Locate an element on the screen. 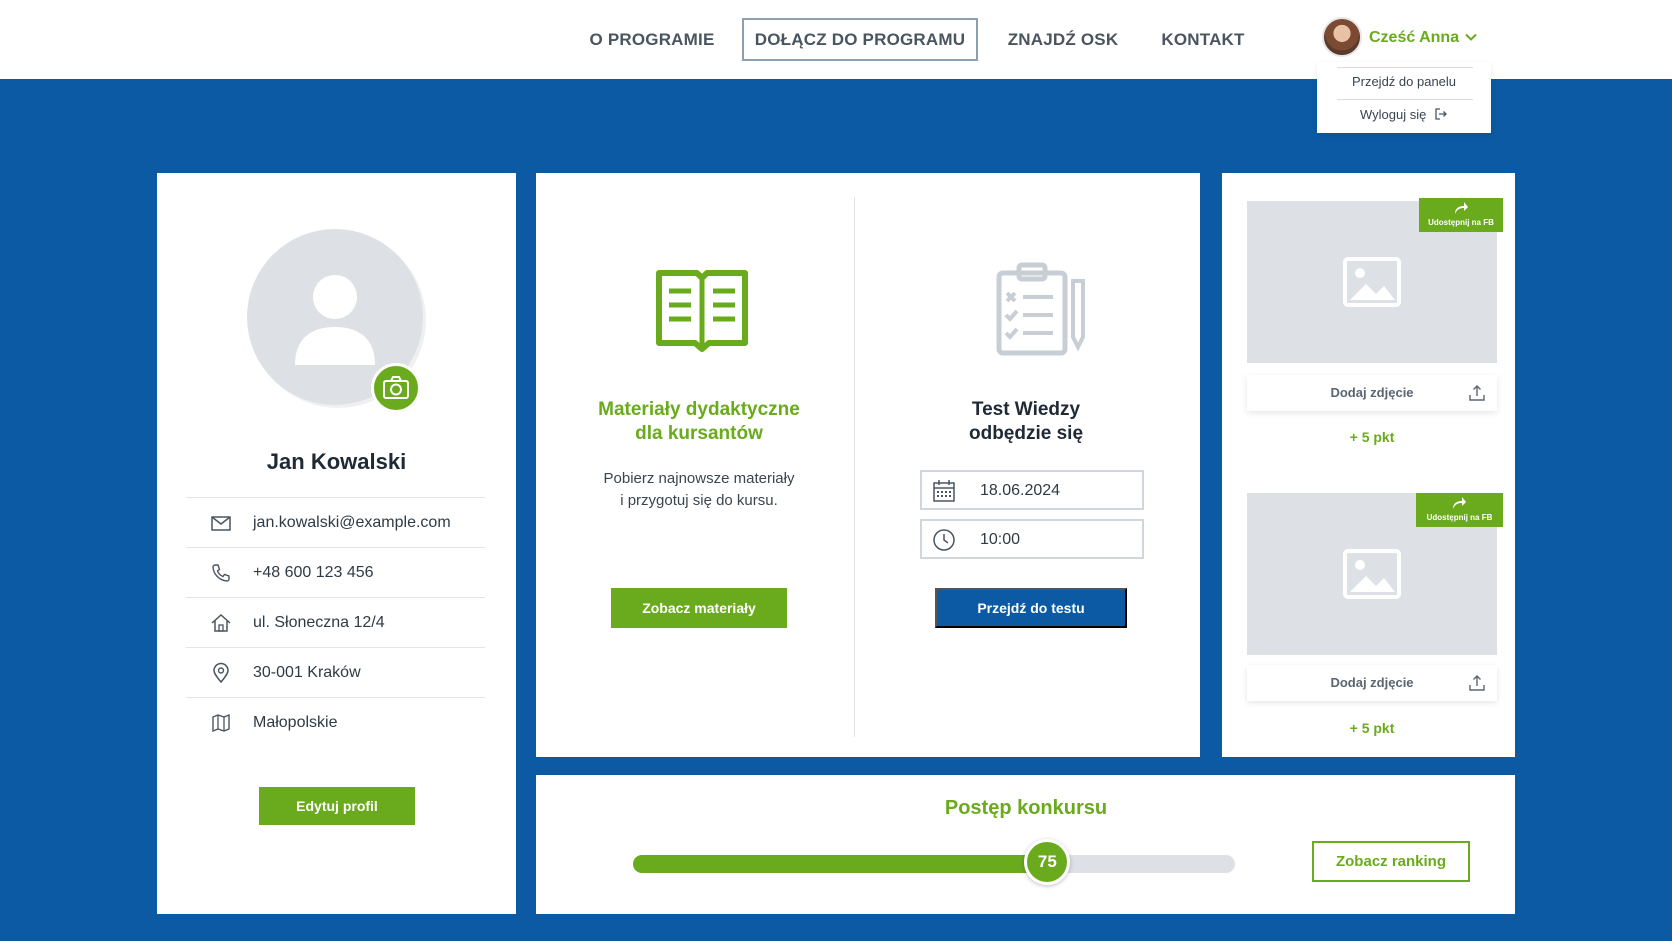 The image size is (1672, 941). logout-icon is located at coordinates (1441, 114).